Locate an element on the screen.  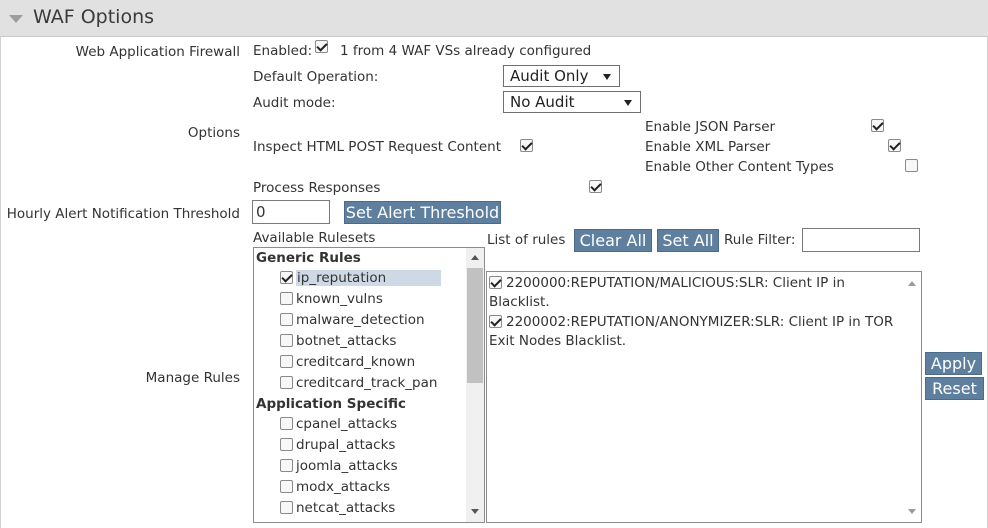
ruleset-item: botnet_attacks is located at coordinates (338, 341).